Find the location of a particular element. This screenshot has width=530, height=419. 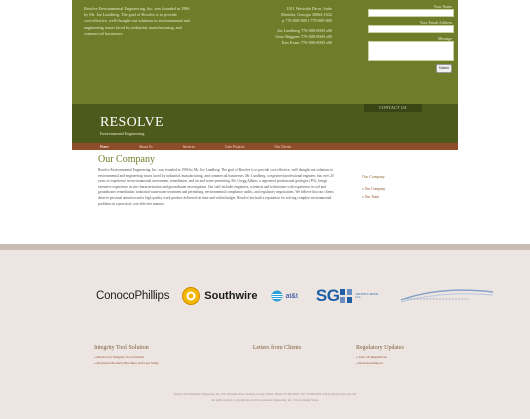

side-link-our-team: » Our Team is located at coordinates (402, 197).